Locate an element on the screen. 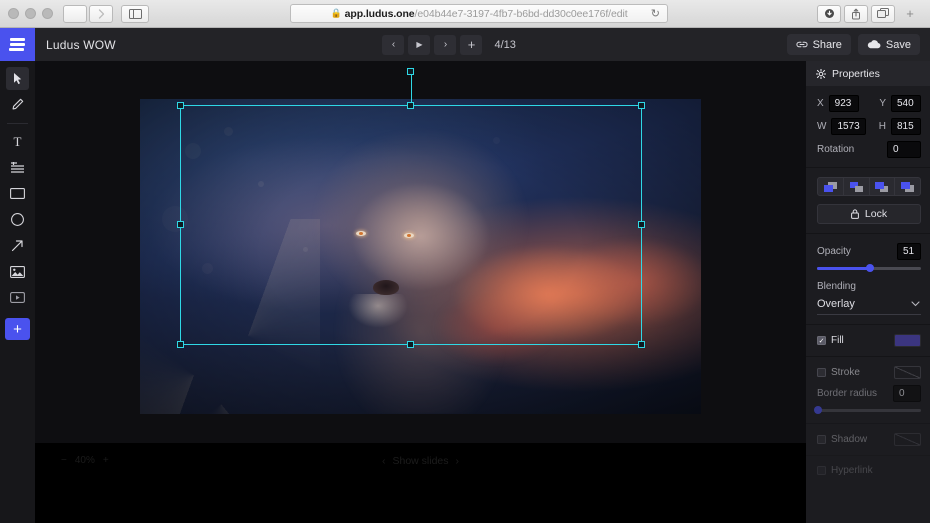 The width and height of the screenshot is (930, 523). fill-section: ✓ Fill is located at coordinates (868, 341).